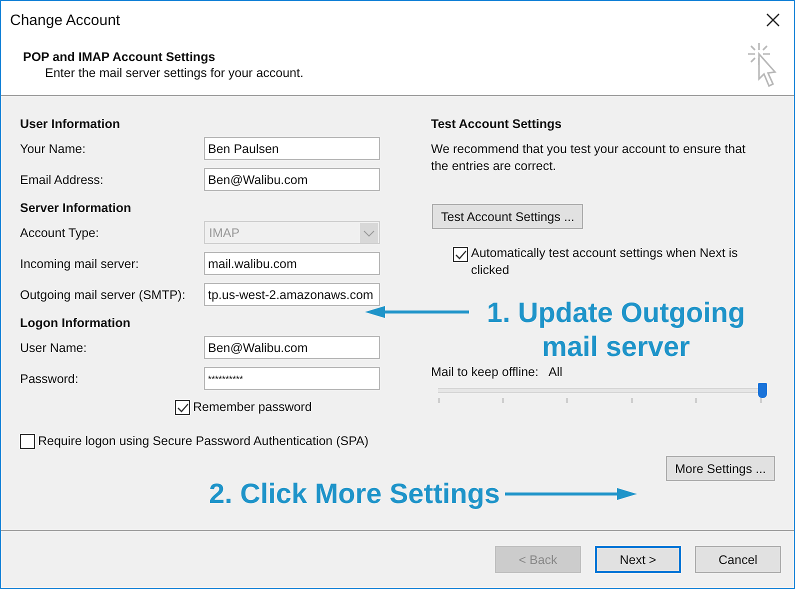 The height and width of the screenshot is (589, 795). What do you see at coordinates (589, 158) in the screenshot?
I see `description-text: We recommend that you test your account to ensure that the entries are correct.` at bounding box center [589, 158].